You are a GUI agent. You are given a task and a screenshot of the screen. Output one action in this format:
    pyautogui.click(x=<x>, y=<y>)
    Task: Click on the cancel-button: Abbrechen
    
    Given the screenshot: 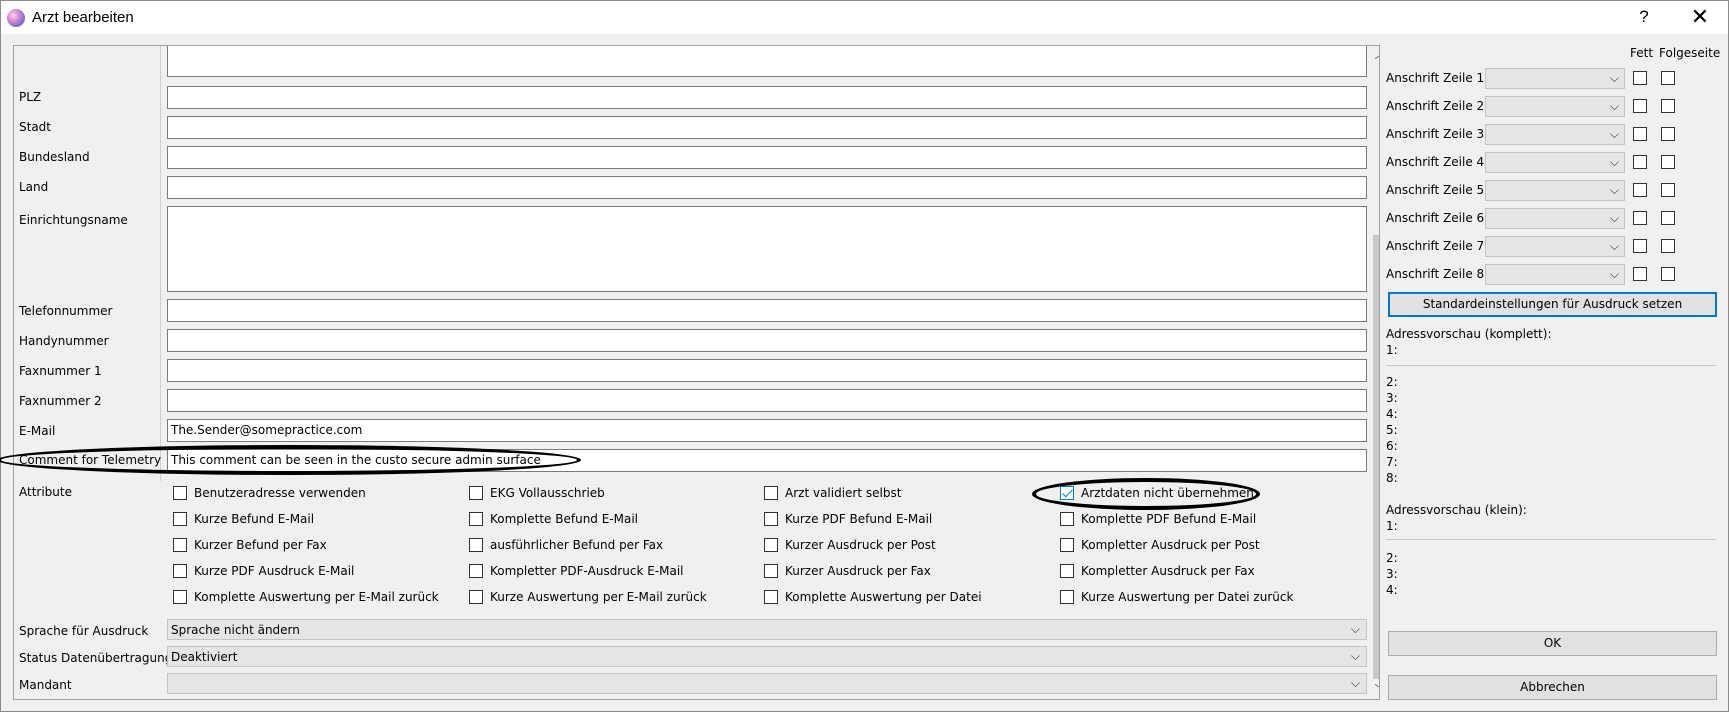 What is the action you would take?
    pyautogui.click(x=1552, y=687)
    